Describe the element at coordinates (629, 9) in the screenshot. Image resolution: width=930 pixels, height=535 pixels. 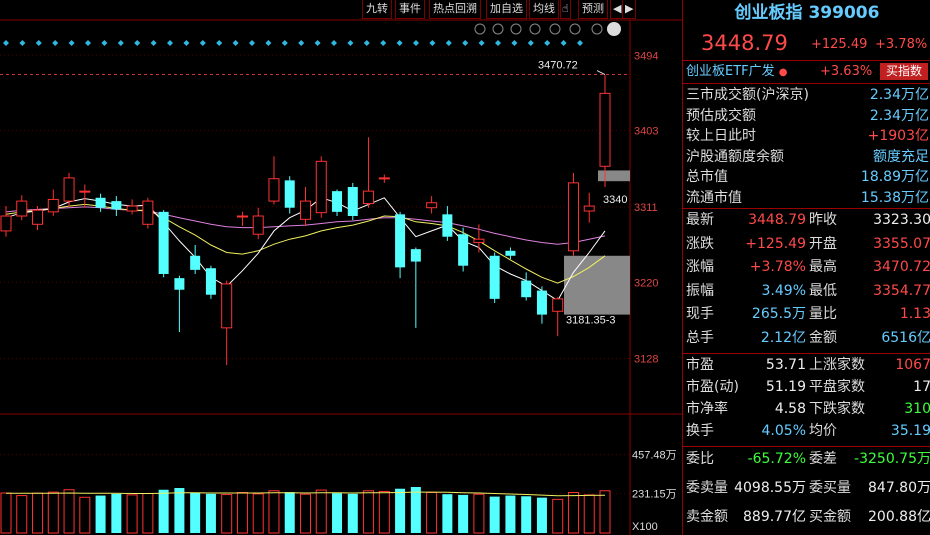
I see `next-arrow-icon: ▶` at that location.